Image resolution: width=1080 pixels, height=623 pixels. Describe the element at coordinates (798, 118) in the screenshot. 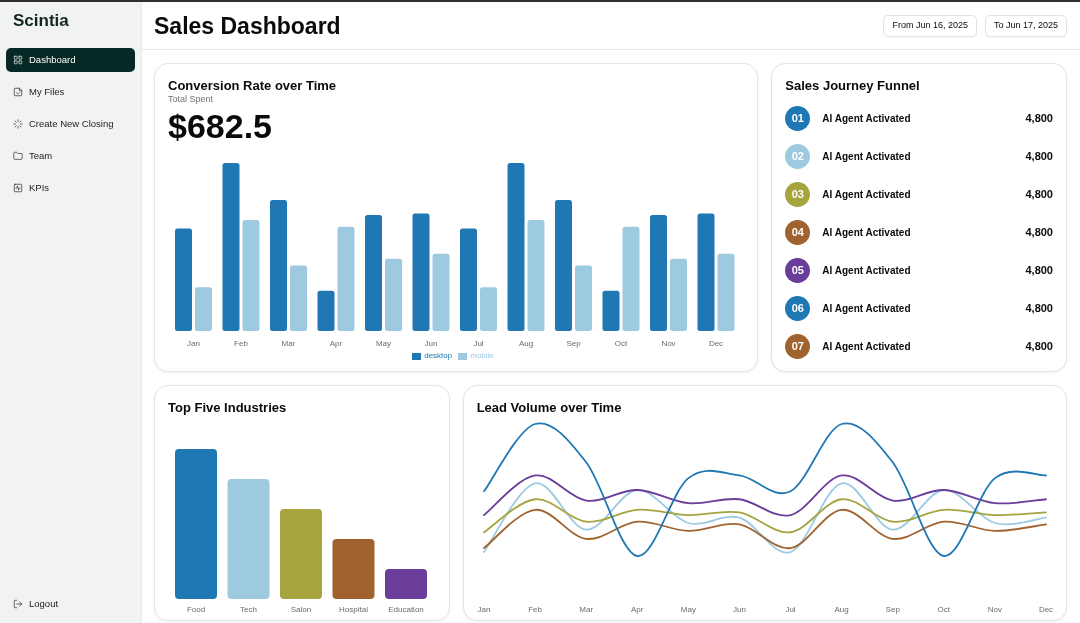

I see `step-badge: 01` at that location.